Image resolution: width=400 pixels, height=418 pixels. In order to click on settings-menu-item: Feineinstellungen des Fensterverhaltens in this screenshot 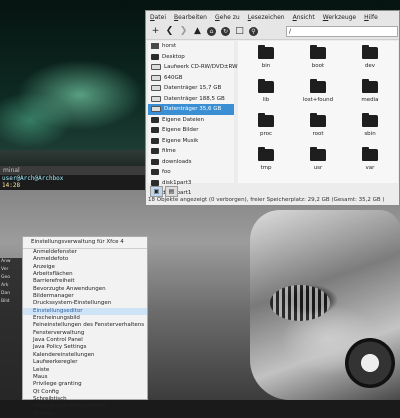, I will do `click(85, 325)`.